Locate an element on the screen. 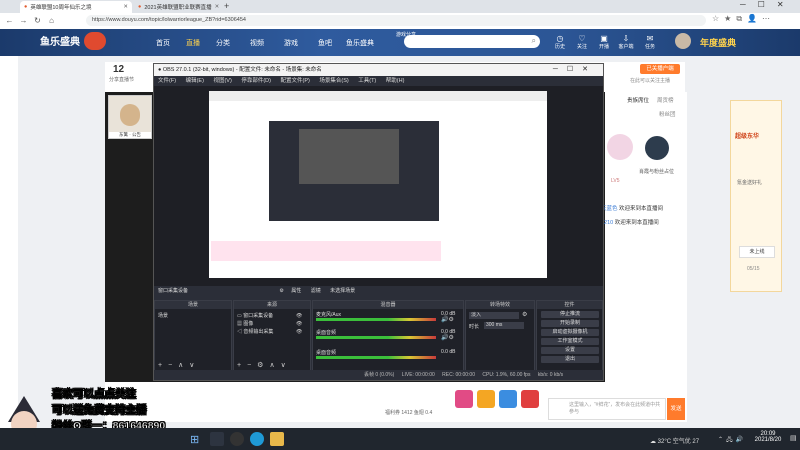 The width and height of the screenshot is (800, 450). browser-toolbar-icons: ☆★⧉👤⋯ is located at coordinates (743, 19).